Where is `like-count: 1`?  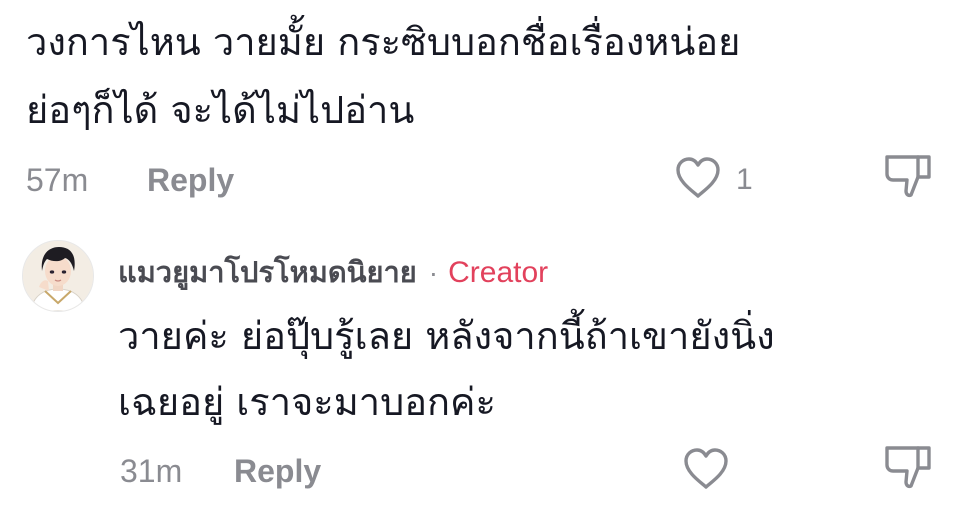 like-count: 1 is located at coordinates (744, 179).